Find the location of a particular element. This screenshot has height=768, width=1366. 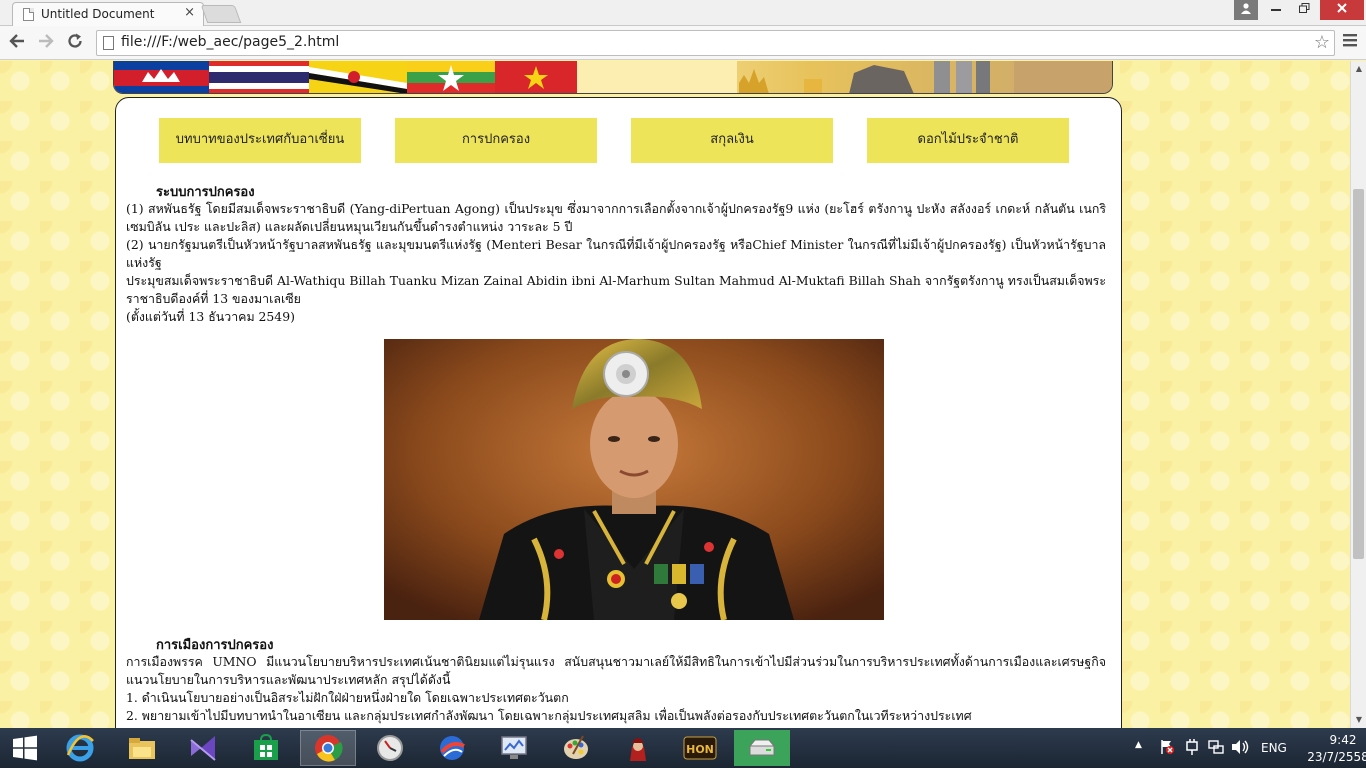

clock-tool-icon is located at coordinates (390, 748).